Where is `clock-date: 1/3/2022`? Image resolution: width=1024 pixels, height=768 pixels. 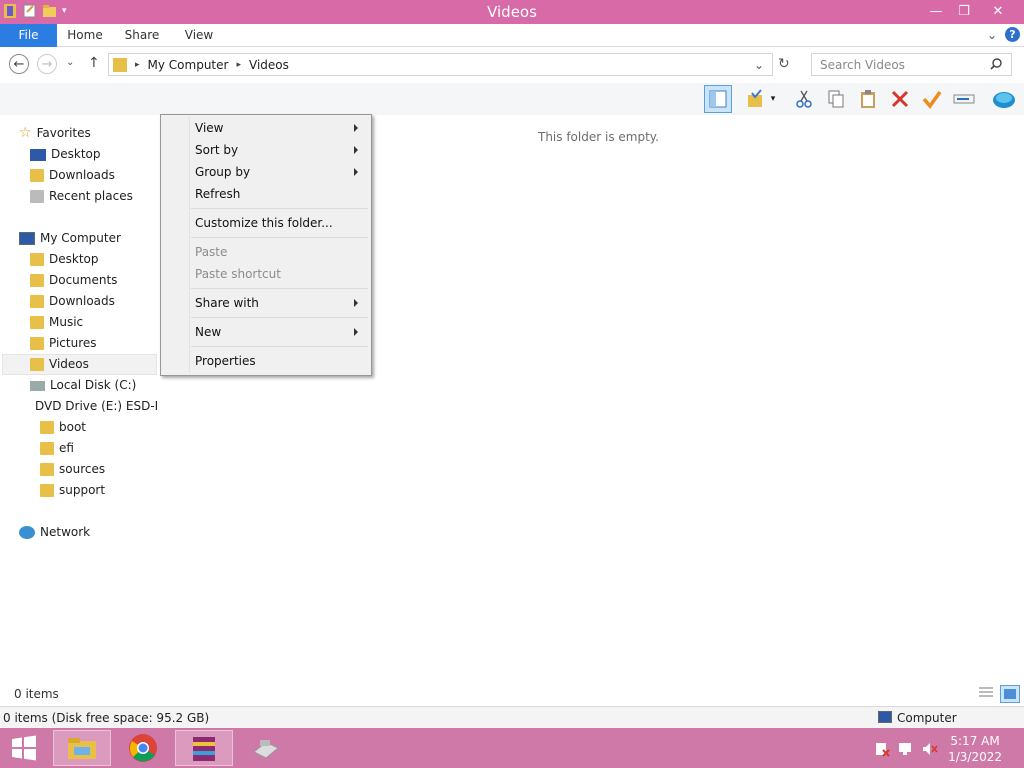 clock-date: 1/3/2022 is located at coordinates (975, 757).